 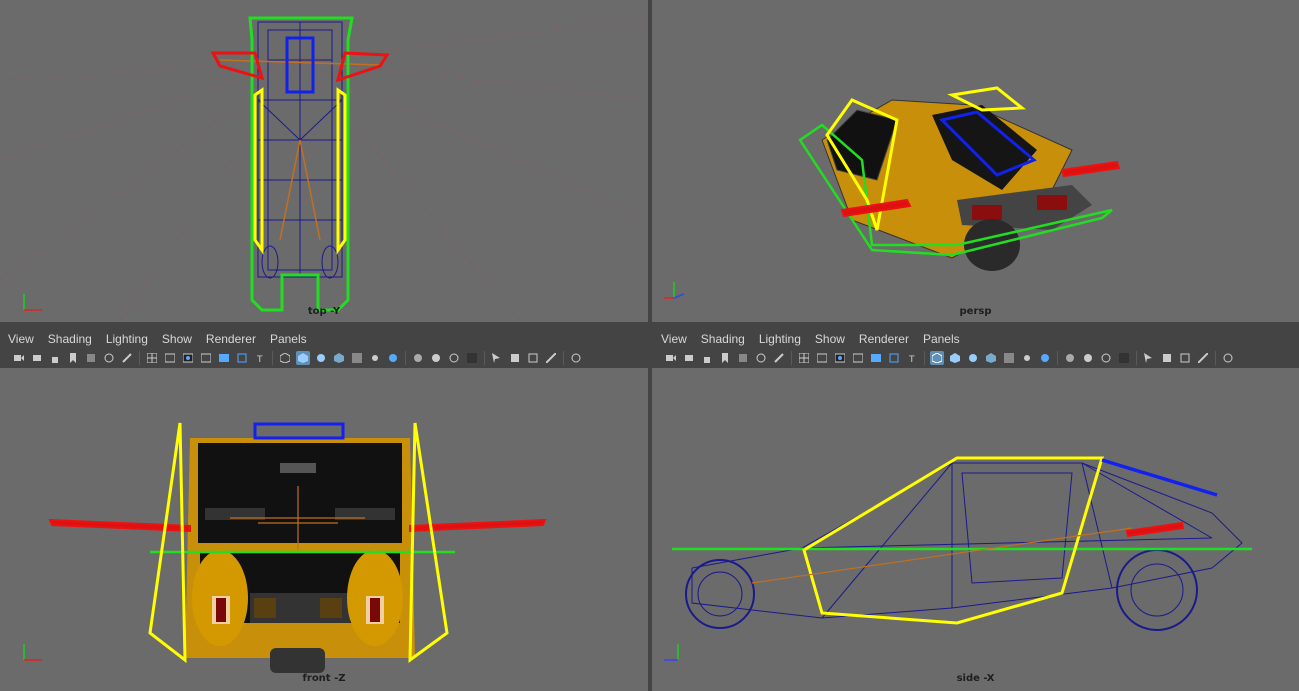 What do you see at coordinates (324, 678) in the screenshot?
I see `viewport-label: front -Z` at bounding box center [324, 678].